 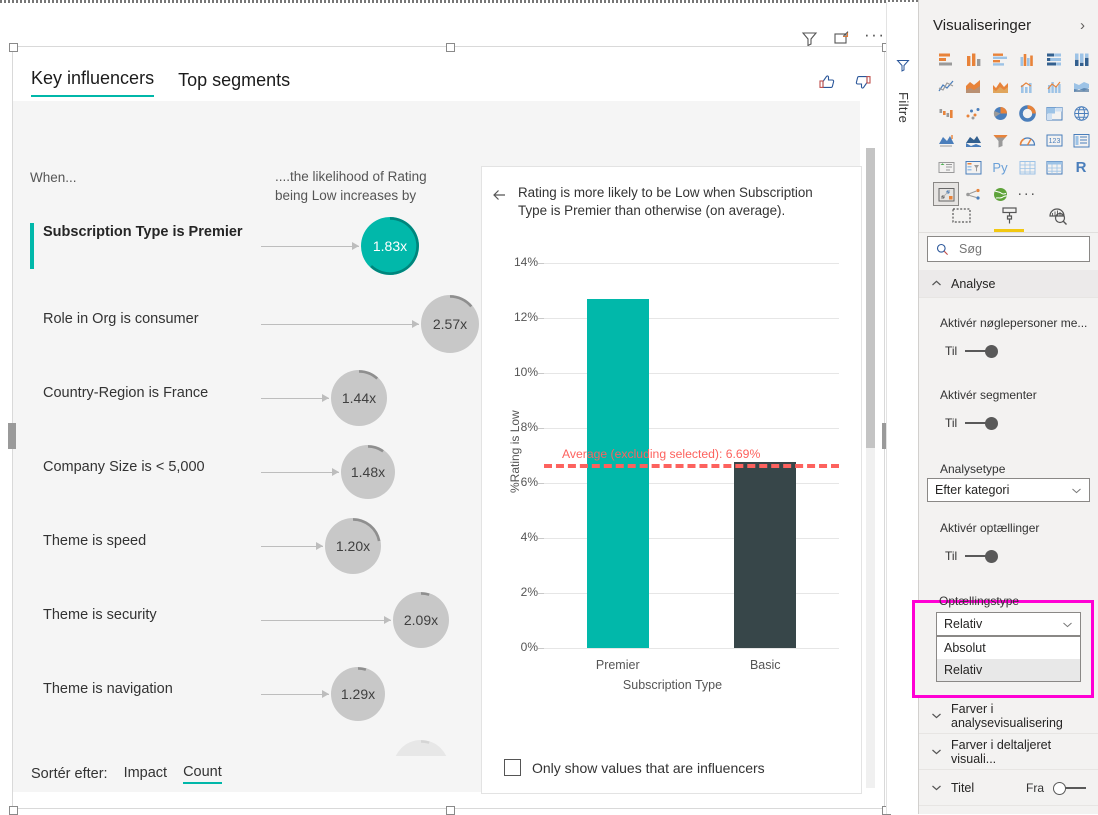 I want to click on shape-map-icon, so click(x=973, y=140).